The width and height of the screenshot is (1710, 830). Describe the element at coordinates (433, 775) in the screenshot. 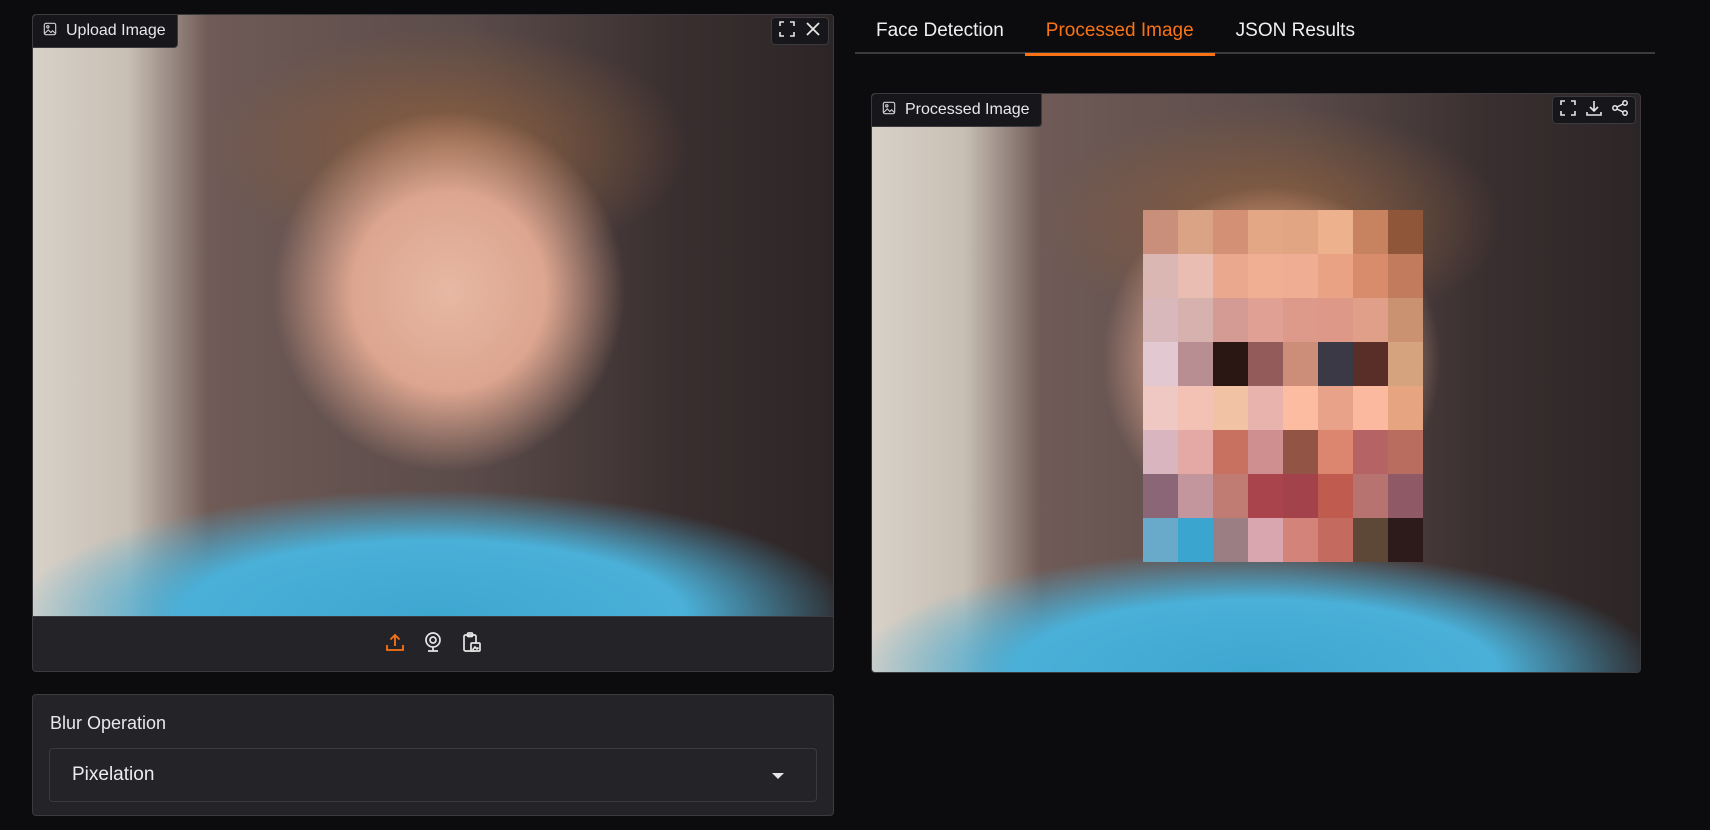

I see `blur-operation-dropdown: Pixelation` at that location.